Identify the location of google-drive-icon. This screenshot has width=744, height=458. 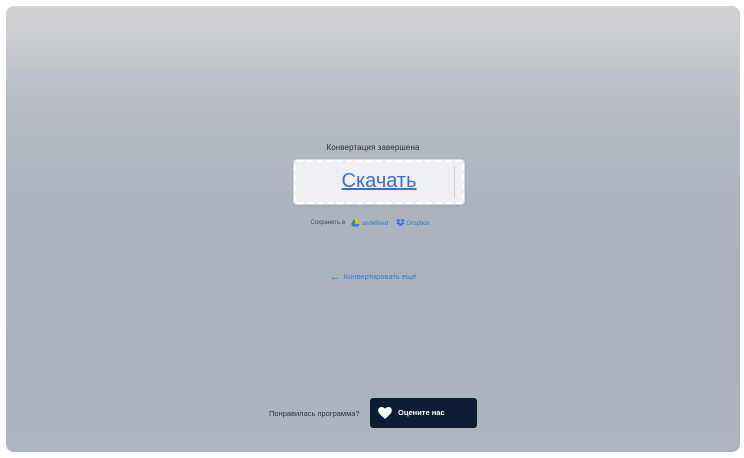
(355, 223).